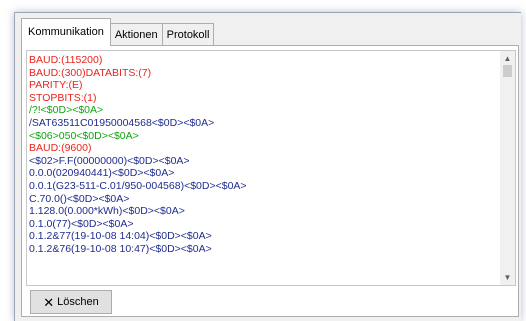  I want to click on scroll-thumb, so click(507, 71).